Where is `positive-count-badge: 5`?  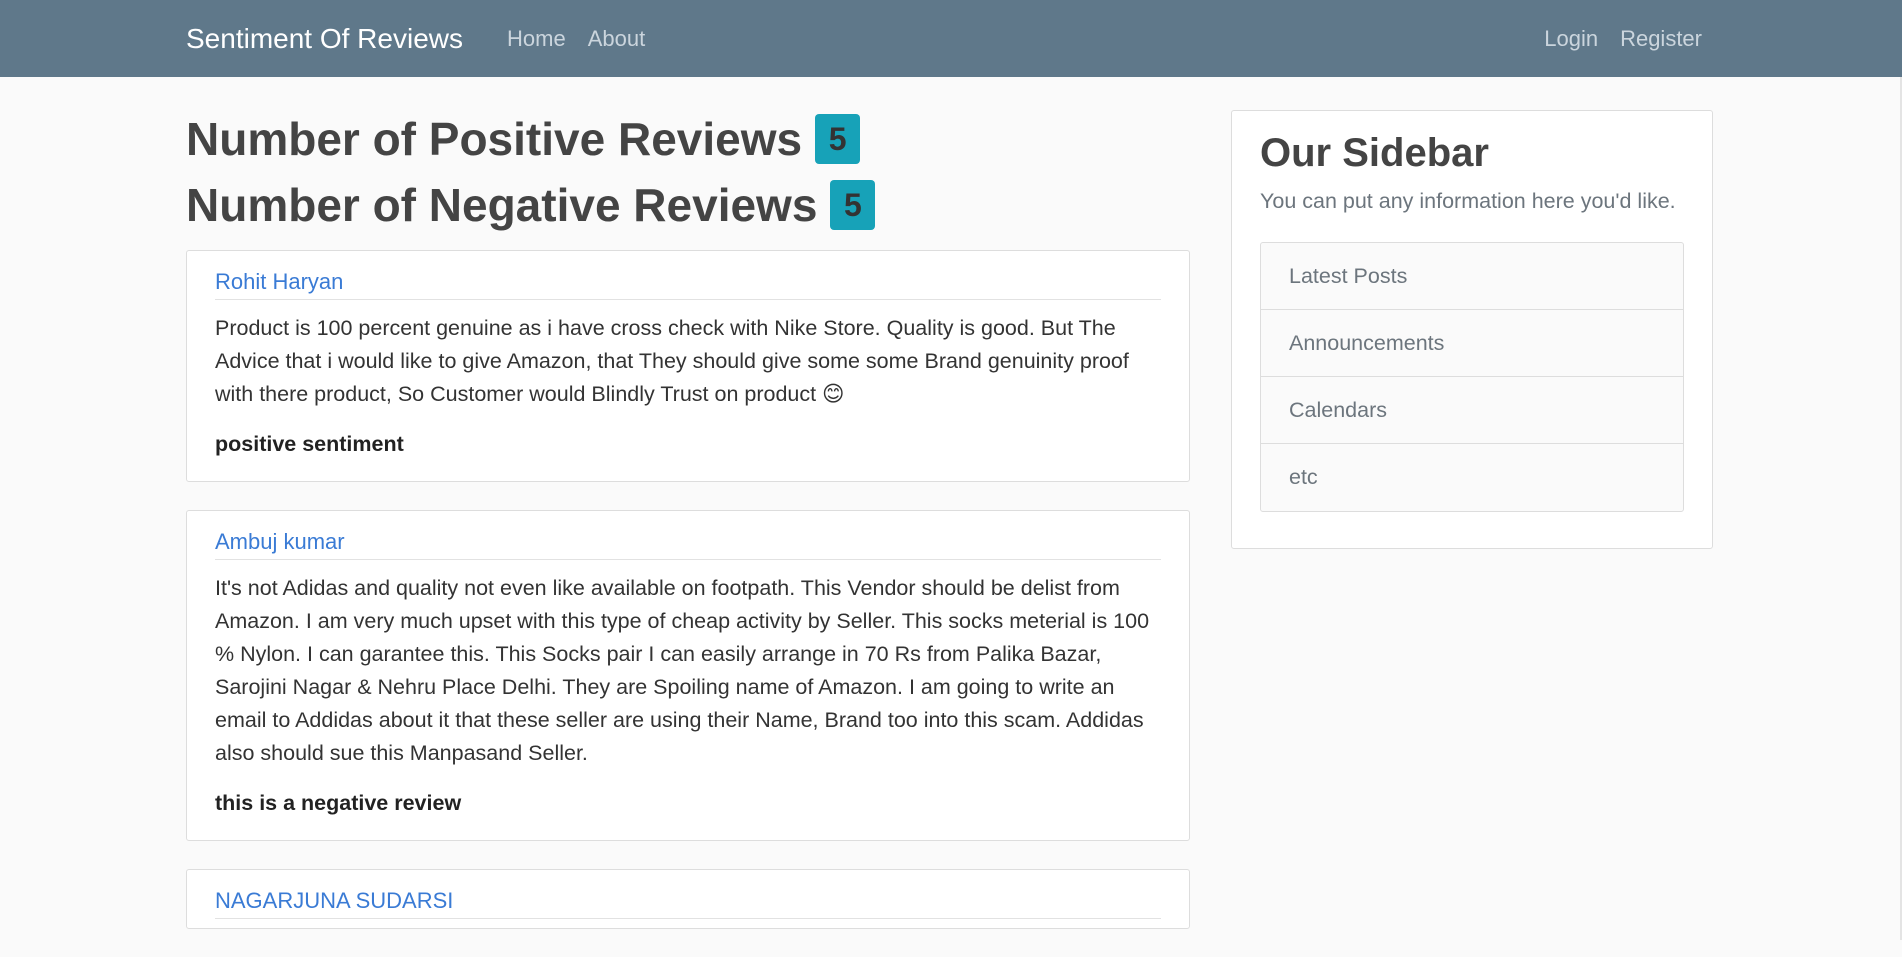
positive-count-badge: 5 is located at coordinates (838, 139).